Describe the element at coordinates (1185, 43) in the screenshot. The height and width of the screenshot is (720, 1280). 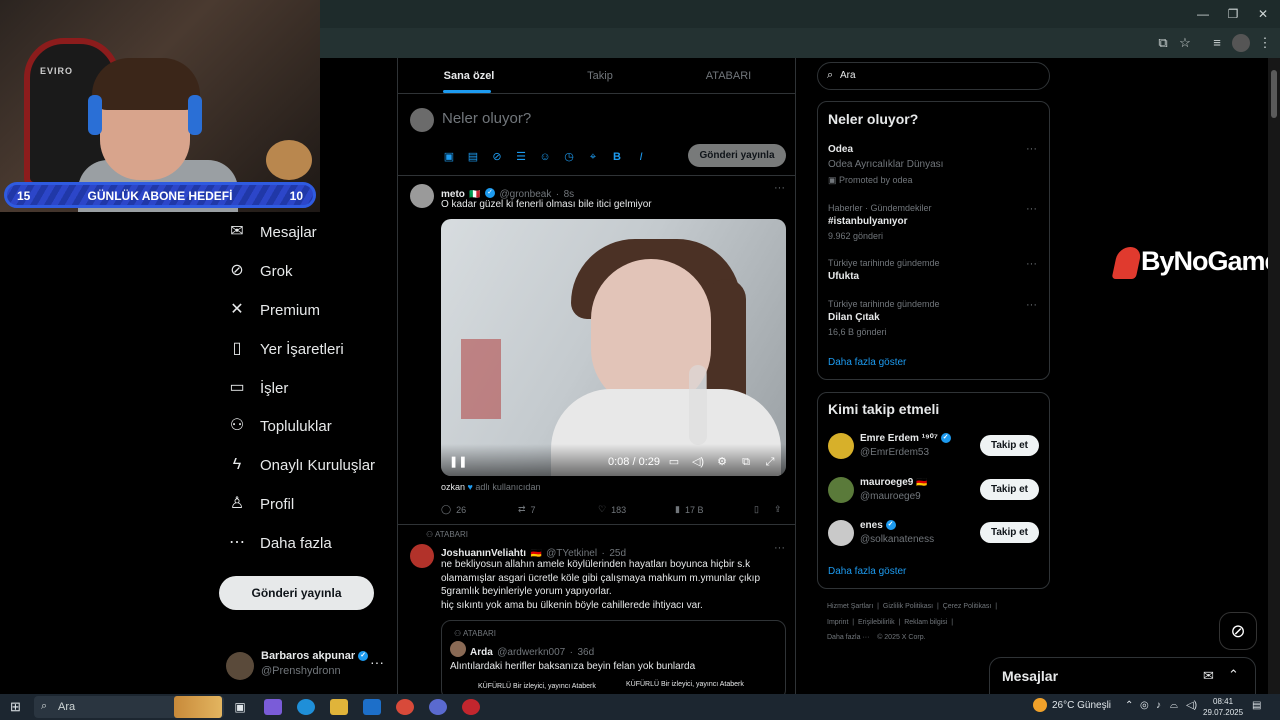
I see `bookmark-star-icon: ☆` at that location.